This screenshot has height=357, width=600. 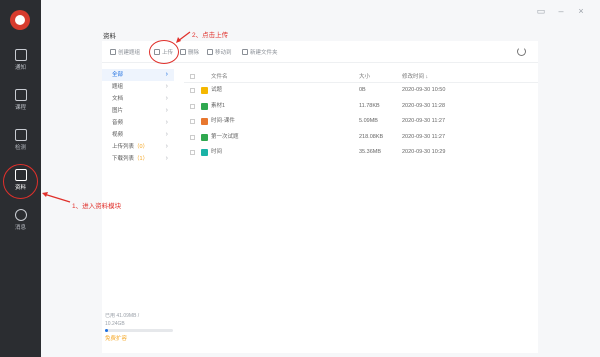 I want to click on table-row: 时间 35.36MB 2020-09-30 10:29, so click(x=361, y=153).